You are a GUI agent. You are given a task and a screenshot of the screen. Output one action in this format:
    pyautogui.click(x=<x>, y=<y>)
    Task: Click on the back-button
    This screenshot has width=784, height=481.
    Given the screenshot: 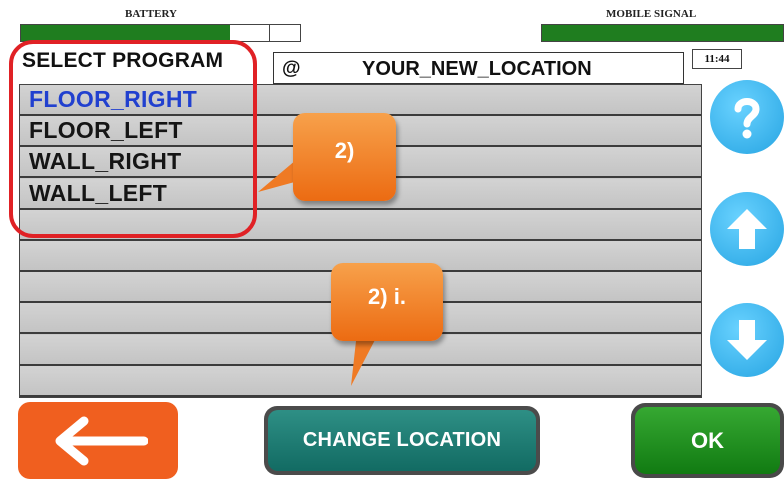 What is the action you would take?
    pyautogui.click(x=98, y=440)
    